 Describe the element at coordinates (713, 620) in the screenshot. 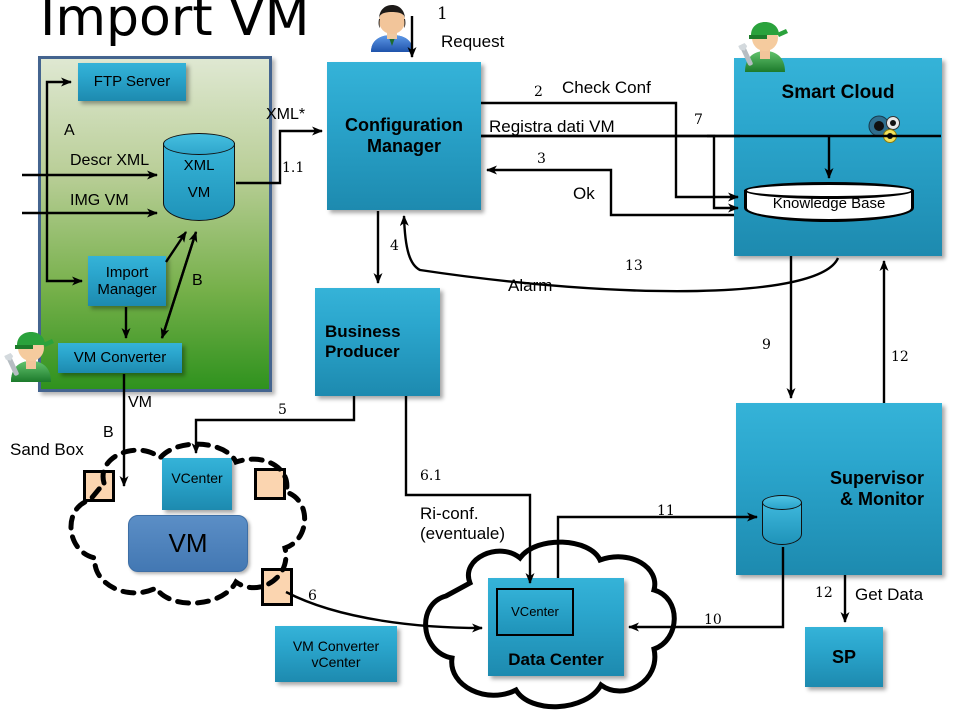

I see `flow-num-9: 10` at that location.